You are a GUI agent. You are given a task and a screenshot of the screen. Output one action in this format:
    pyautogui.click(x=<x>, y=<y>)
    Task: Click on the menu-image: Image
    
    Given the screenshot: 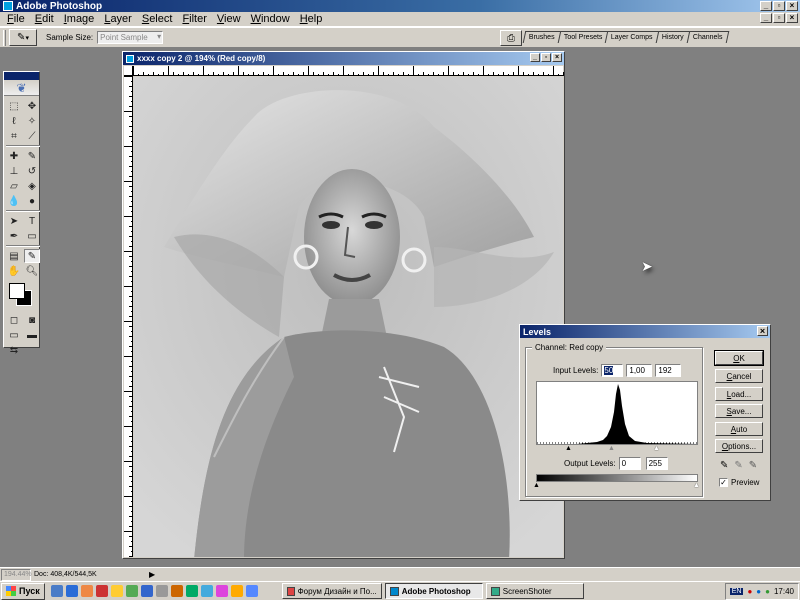 What is the action you would take?
    pyautogui.click(x=79, y=19)
    